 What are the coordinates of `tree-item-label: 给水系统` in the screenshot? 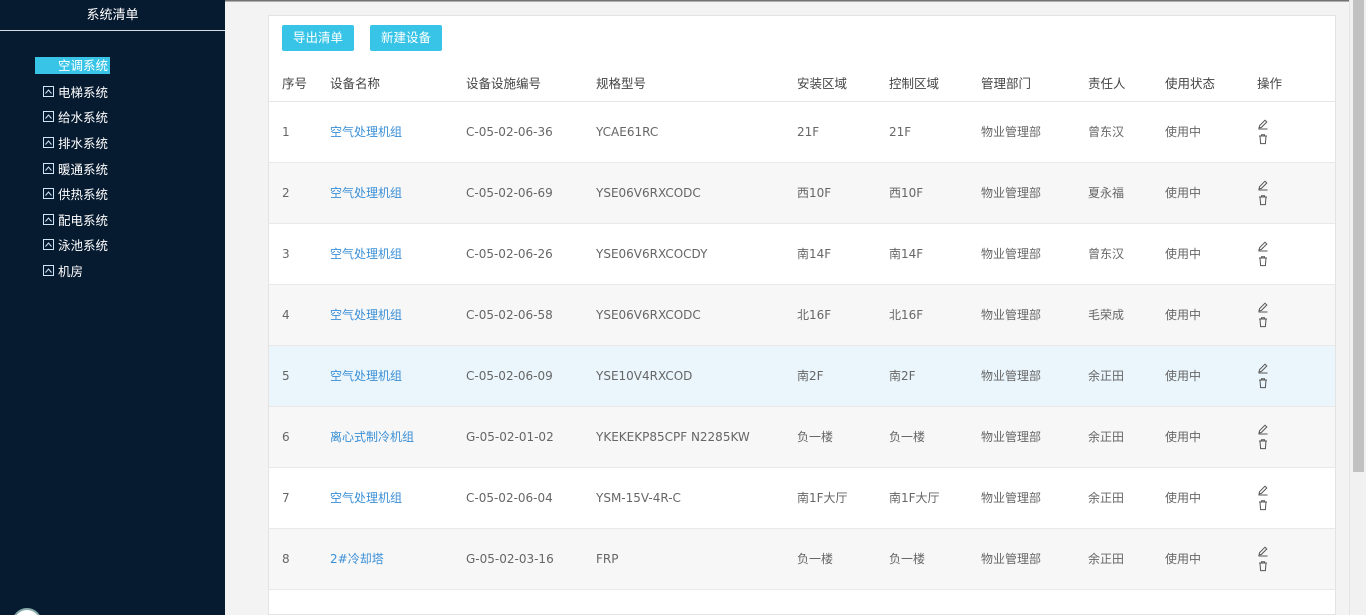 It's located at (83, 118).